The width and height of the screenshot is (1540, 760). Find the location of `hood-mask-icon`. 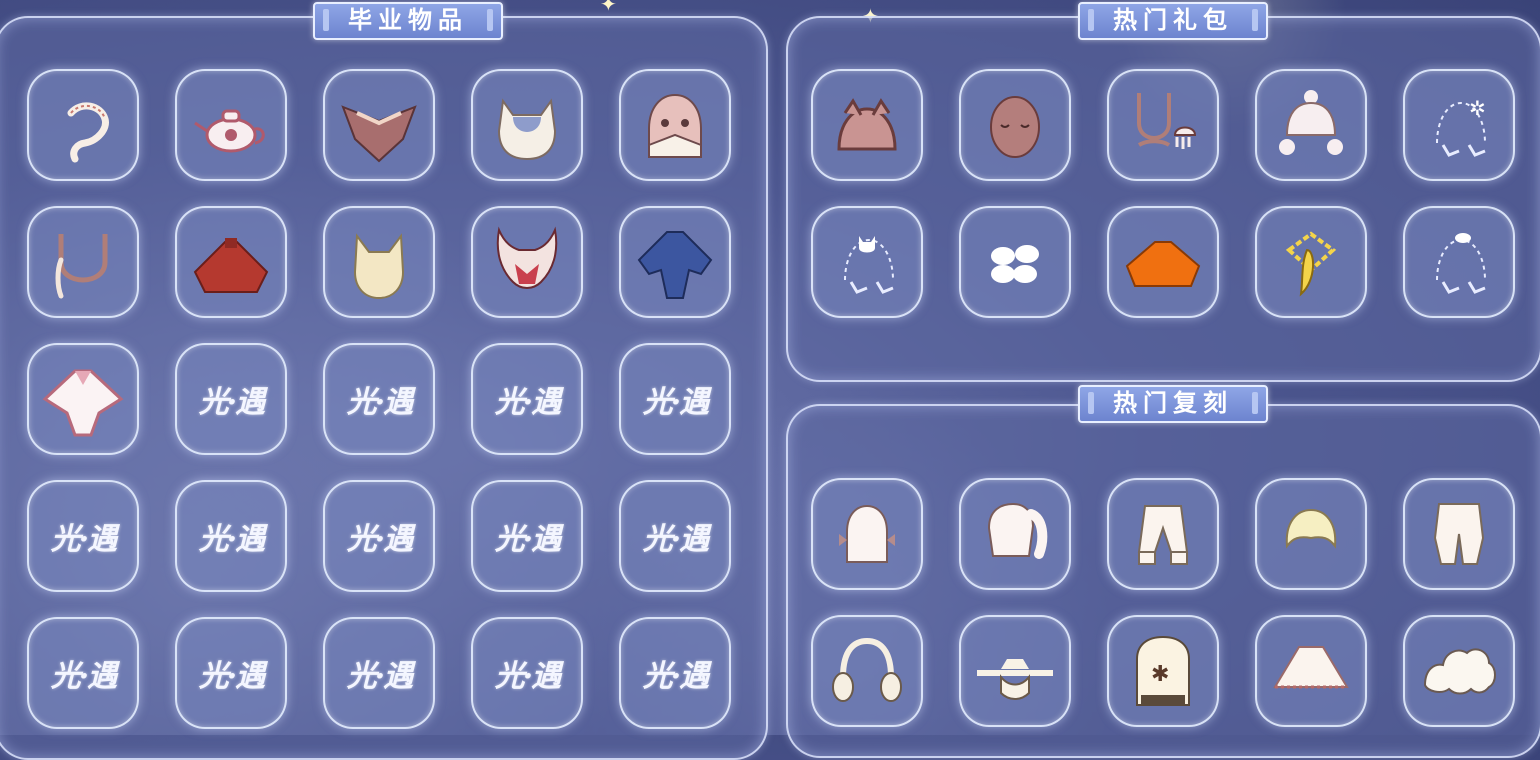

hood-mask-icon is located at coordinates (675, 125).